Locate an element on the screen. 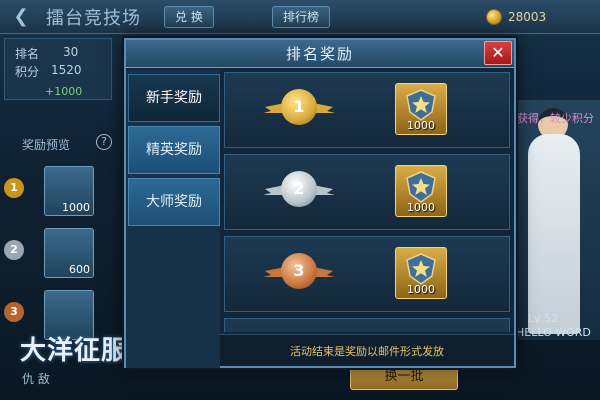  preview-rank-3: 3 is located at coordinates (14, 312).